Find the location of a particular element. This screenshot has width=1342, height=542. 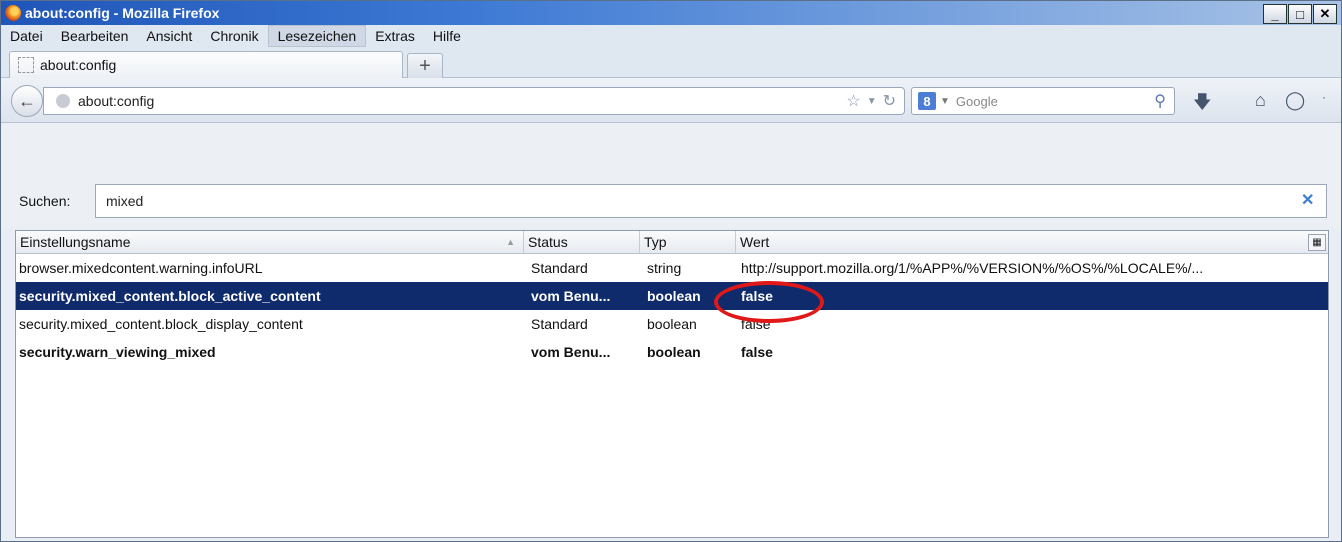

tab-about-config: about:config is located at coordinates (206, 64).